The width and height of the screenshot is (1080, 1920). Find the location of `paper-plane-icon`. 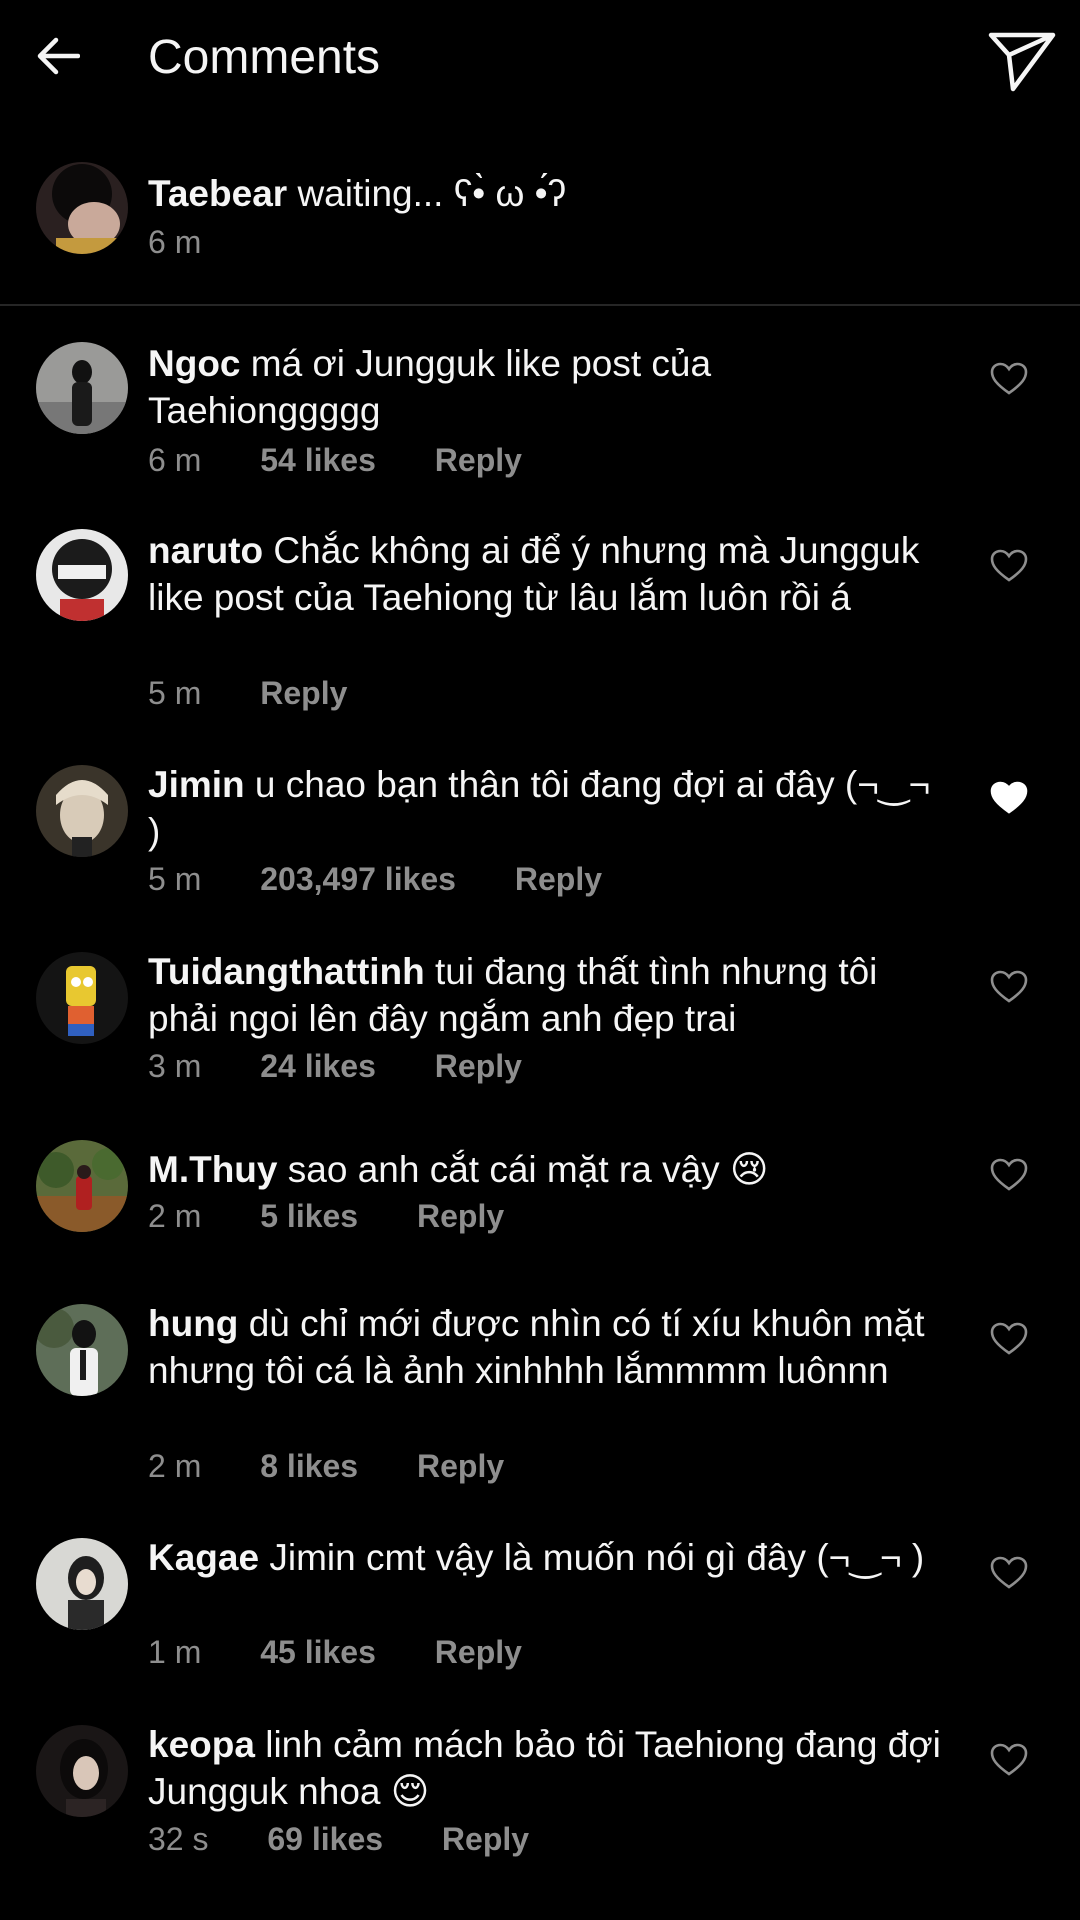

paper-plane-icon is located at coordinates (1022, 62).